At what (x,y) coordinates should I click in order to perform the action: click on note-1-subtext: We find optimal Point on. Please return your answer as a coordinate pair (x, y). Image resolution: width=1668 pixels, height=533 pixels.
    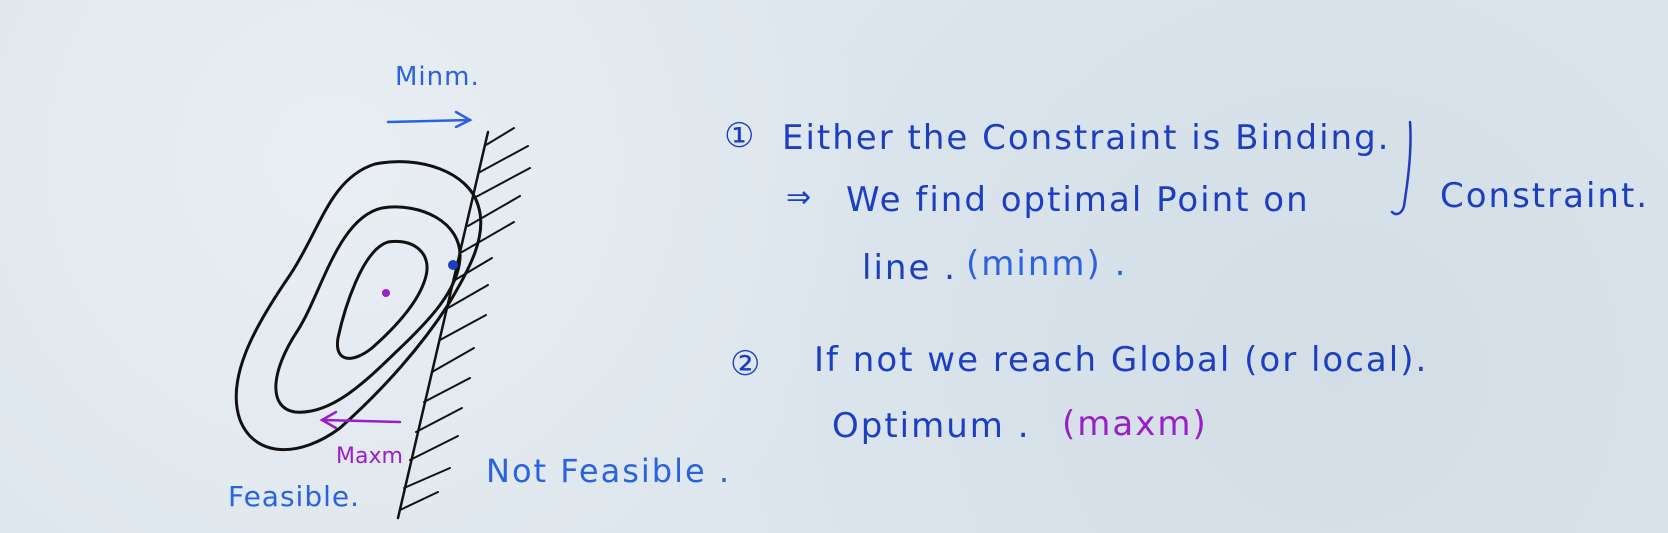
    Looking at the image, I should click on (1078, 200).